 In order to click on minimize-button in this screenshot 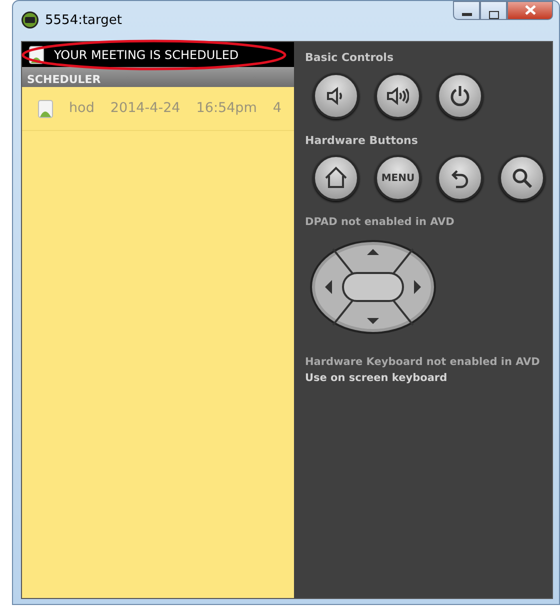, I will do `click(466, 10)`.